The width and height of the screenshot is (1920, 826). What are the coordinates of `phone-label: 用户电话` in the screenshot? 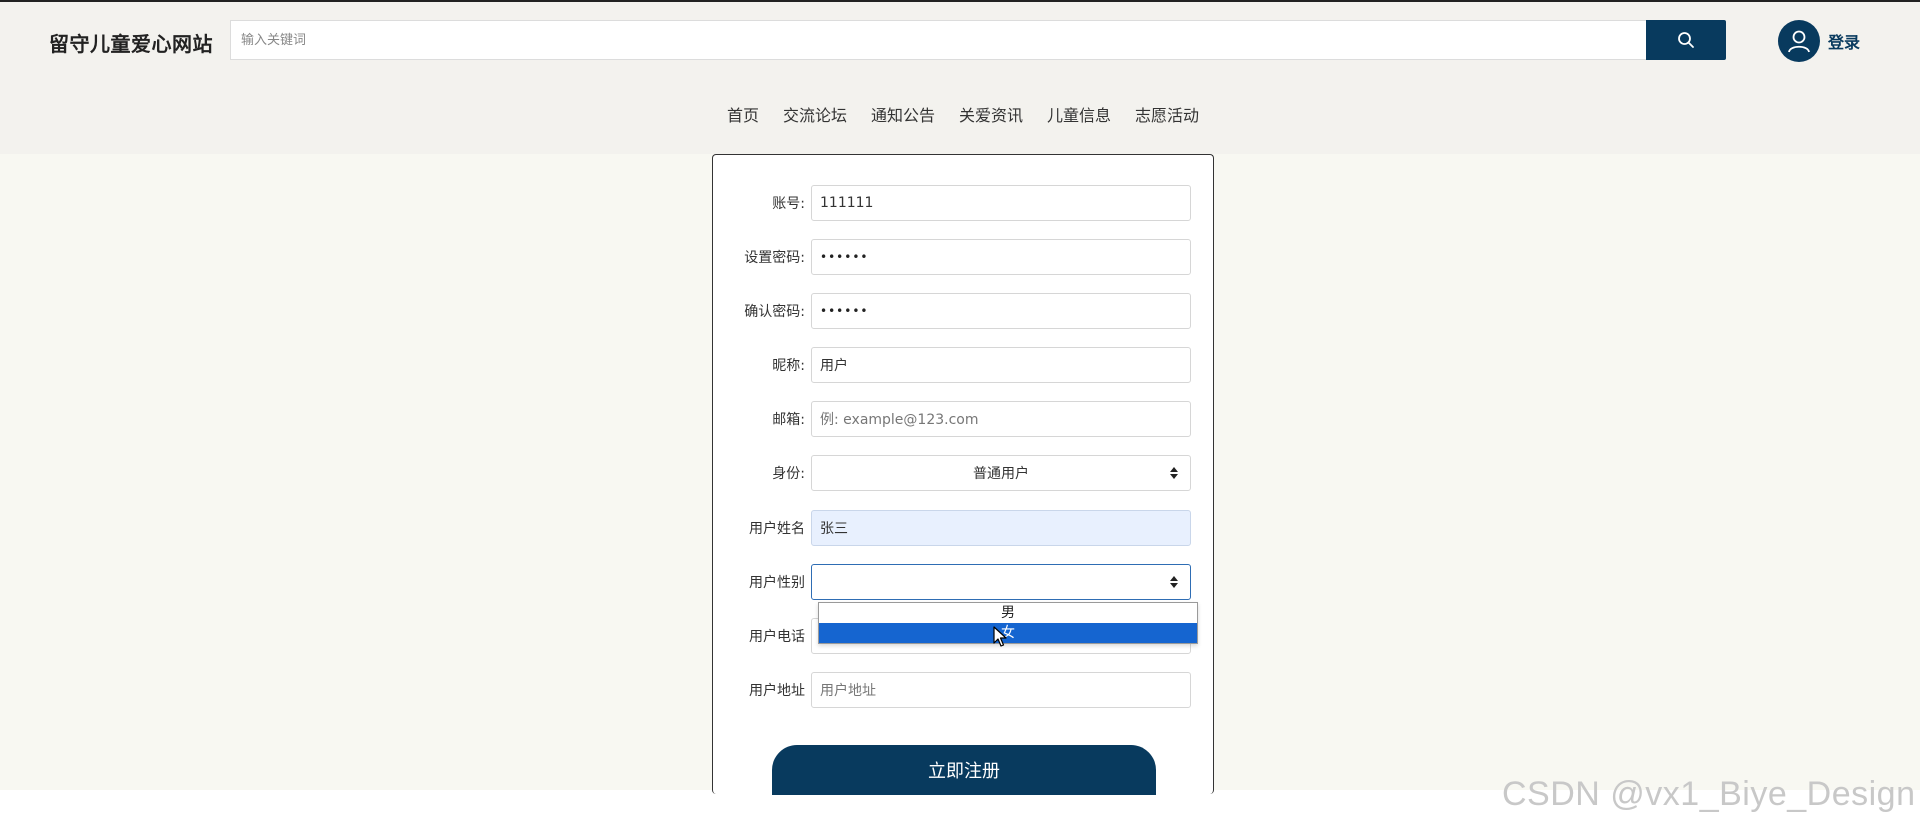 It's located at (777, 637).